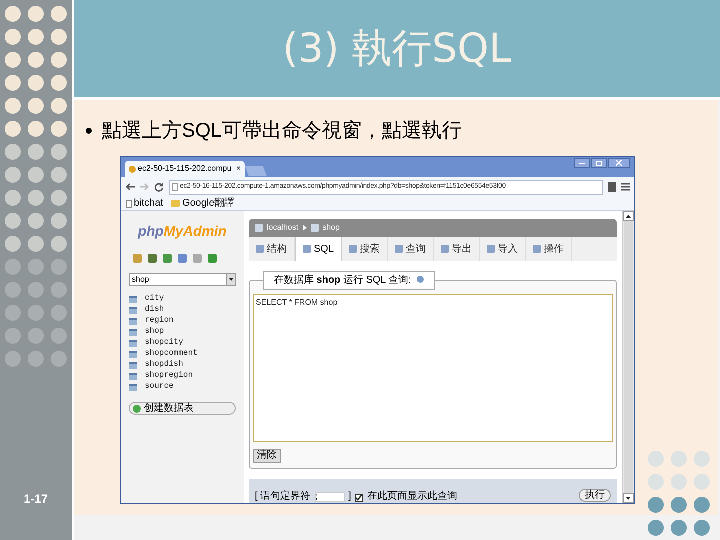 This screenshot has width=720, height=540. What do you see at coordinates (159, 321) in the screenshot?
I see `table-link: region` at bounding box center [159, 321].